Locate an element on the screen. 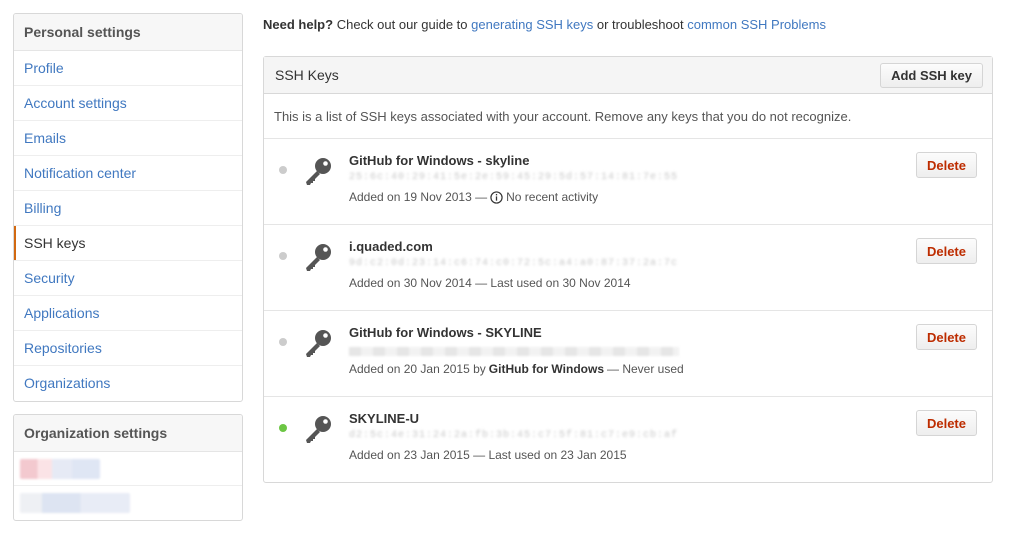 The height and width of the screenshot is (551, 1014). ssh-keys-header: SSH Keys Add SSH key is located at coordinates (628, 75).